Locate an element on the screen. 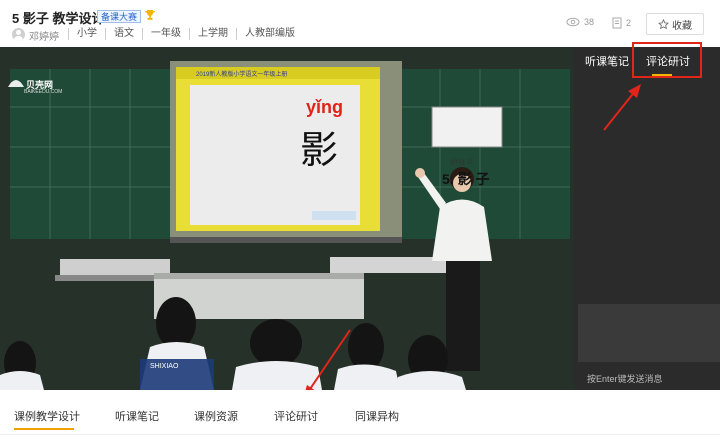 The image size is (720, 435). tag-item: 语文 is located at coordinates (123, 34).